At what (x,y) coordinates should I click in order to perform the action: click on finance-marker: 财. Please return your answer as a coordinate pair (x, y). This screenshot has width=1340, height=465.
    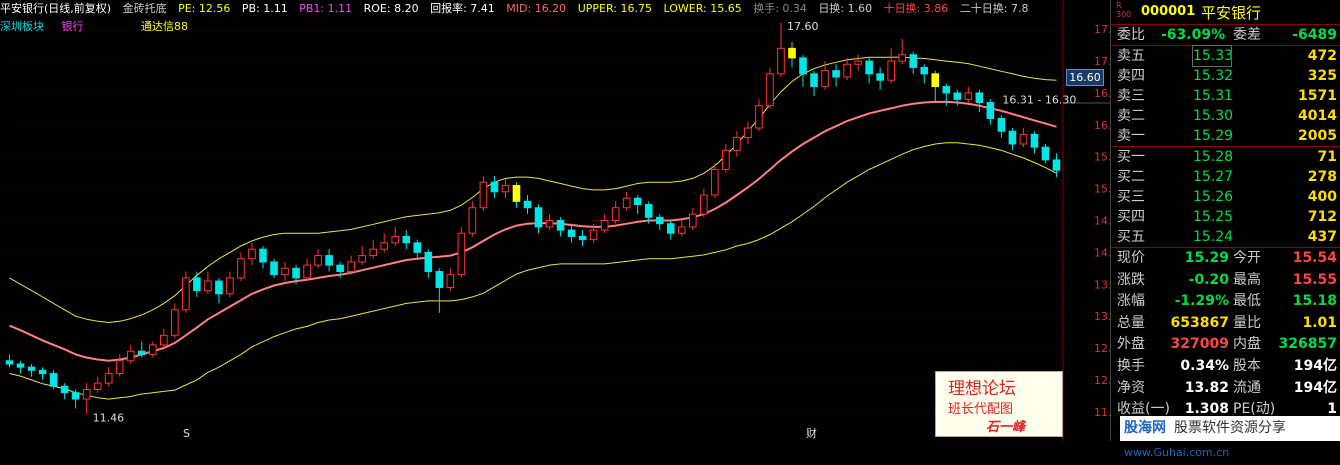
    Looking at the image, I should click on (811, 433).